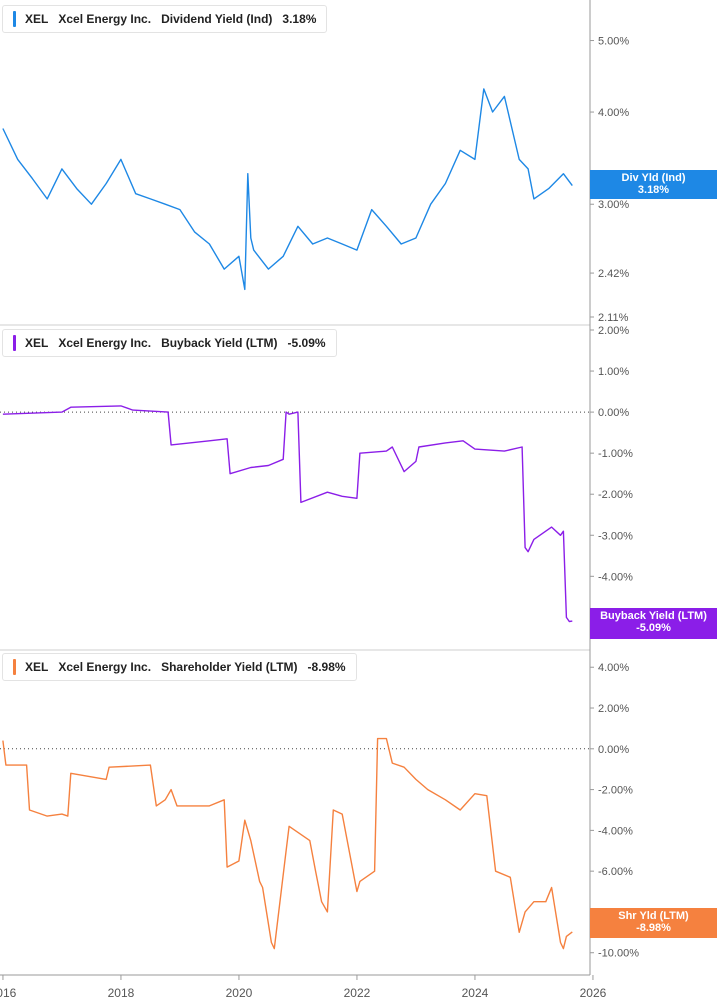  I want to click on badge-buyback-yield: Buyback Yield (LTM) -5.09%, so click(653, 623).